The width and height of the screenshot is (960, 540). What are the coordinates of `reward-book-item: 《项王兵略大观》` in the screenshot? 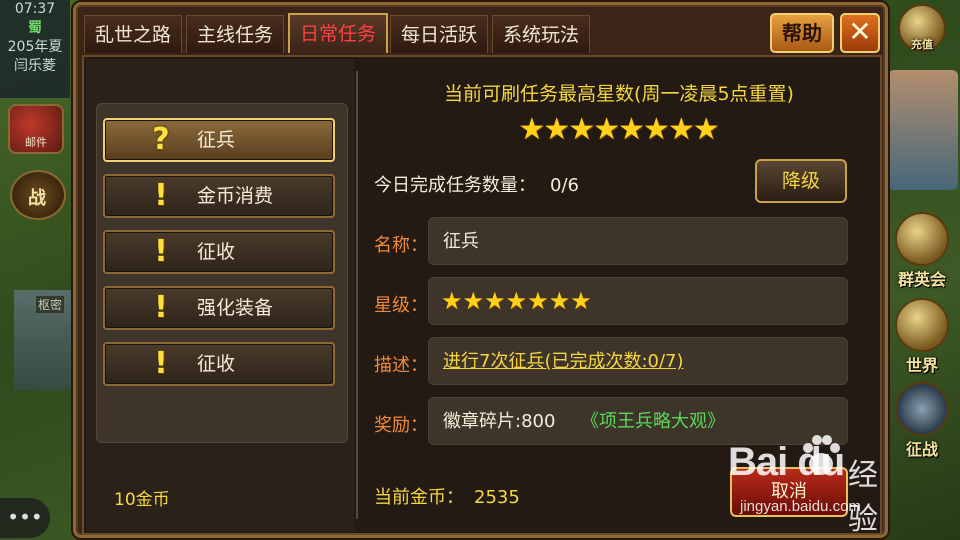 It's located at (653, 422).